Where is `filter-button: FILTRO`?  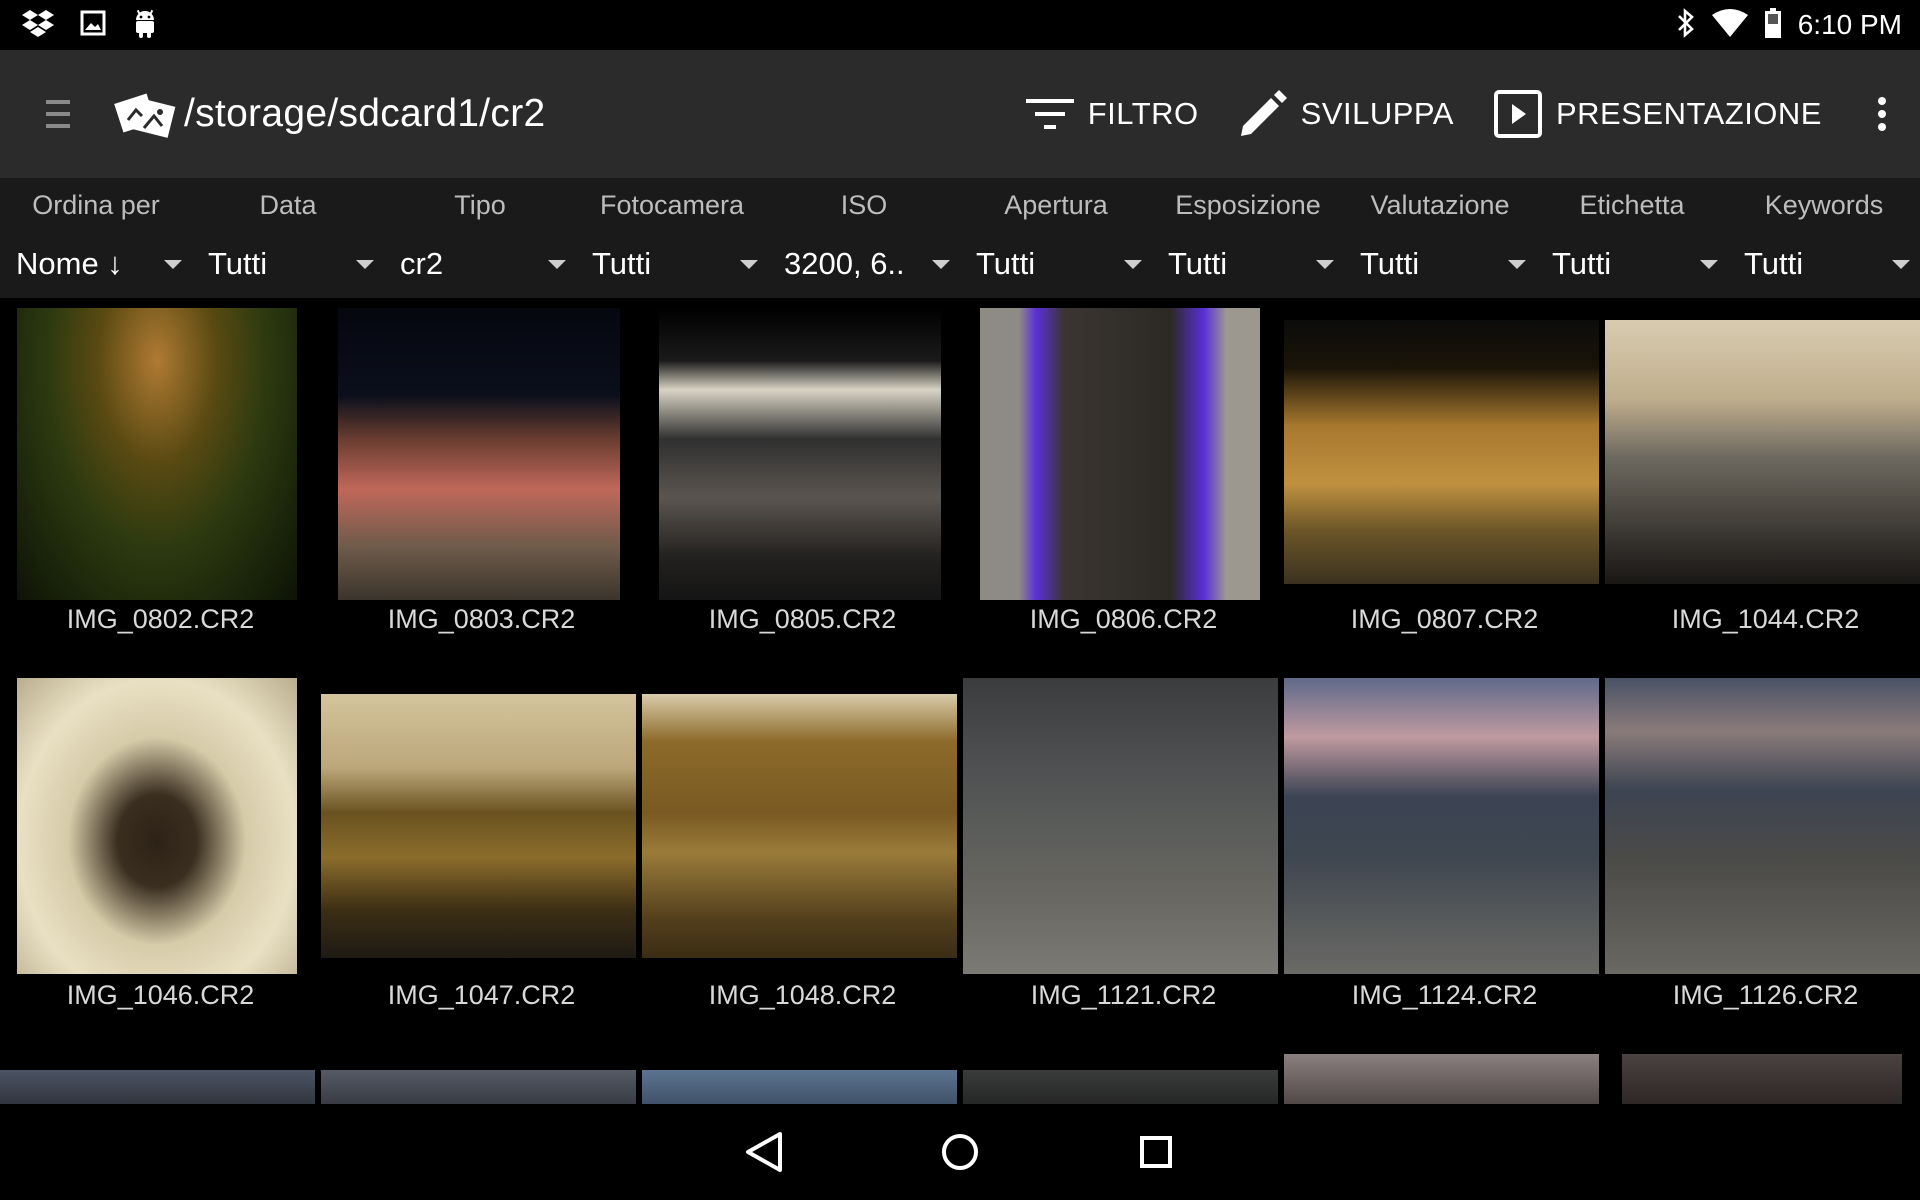
filter-button: FILTRO is located at coordinates (1112, 114).